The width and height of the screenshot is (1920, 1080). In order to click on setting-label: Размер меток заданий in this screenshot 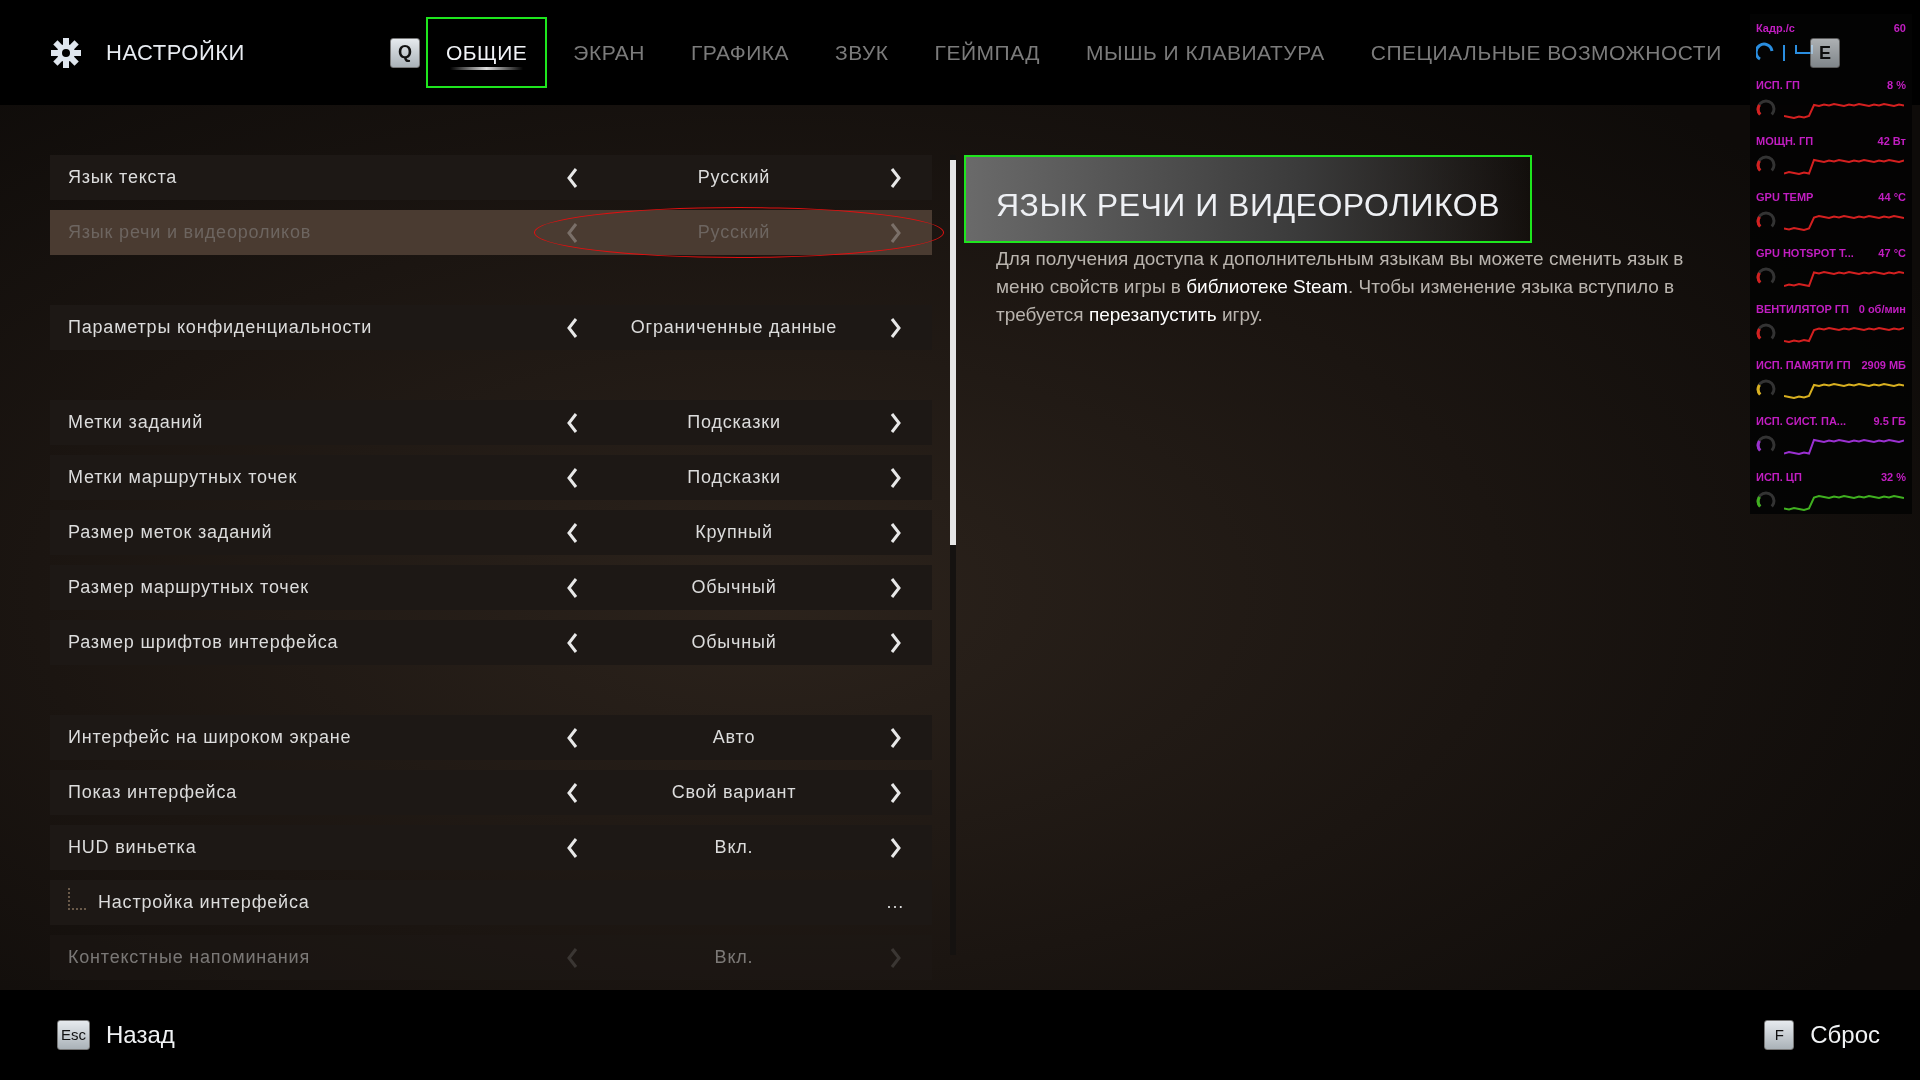, I will do `click(171, 532)`.